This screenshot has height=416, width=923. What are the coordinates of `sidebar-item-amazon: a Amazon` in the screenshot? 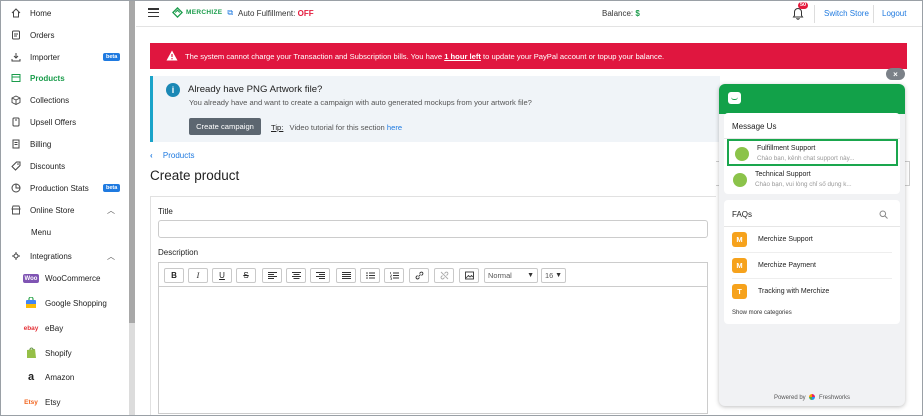 It's located at (65, 377).